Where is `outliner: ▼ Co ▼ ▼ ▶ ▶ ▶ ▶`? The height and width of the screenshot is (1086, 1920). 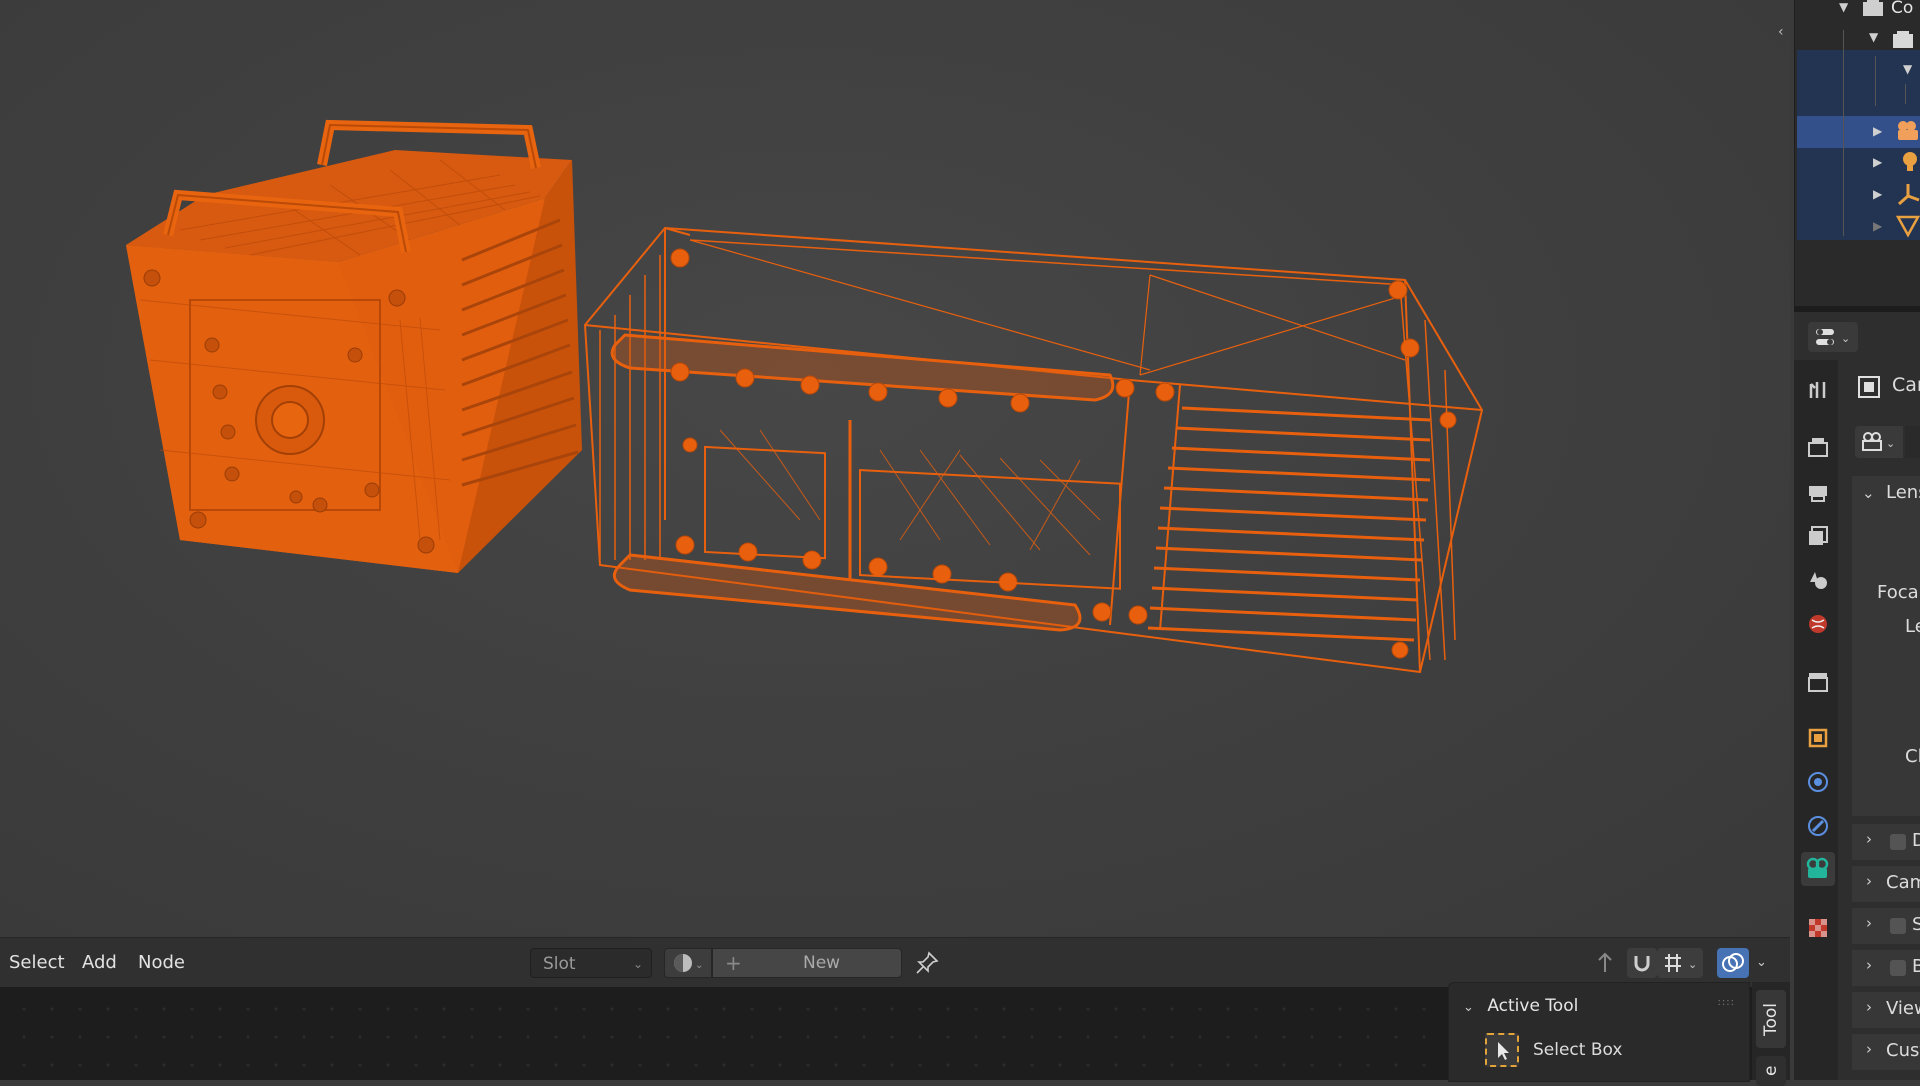
outliner: ▼ Co ▼ ▼ ▶ ▶ ▶ ▶ is located at coordinates (1857, 153).